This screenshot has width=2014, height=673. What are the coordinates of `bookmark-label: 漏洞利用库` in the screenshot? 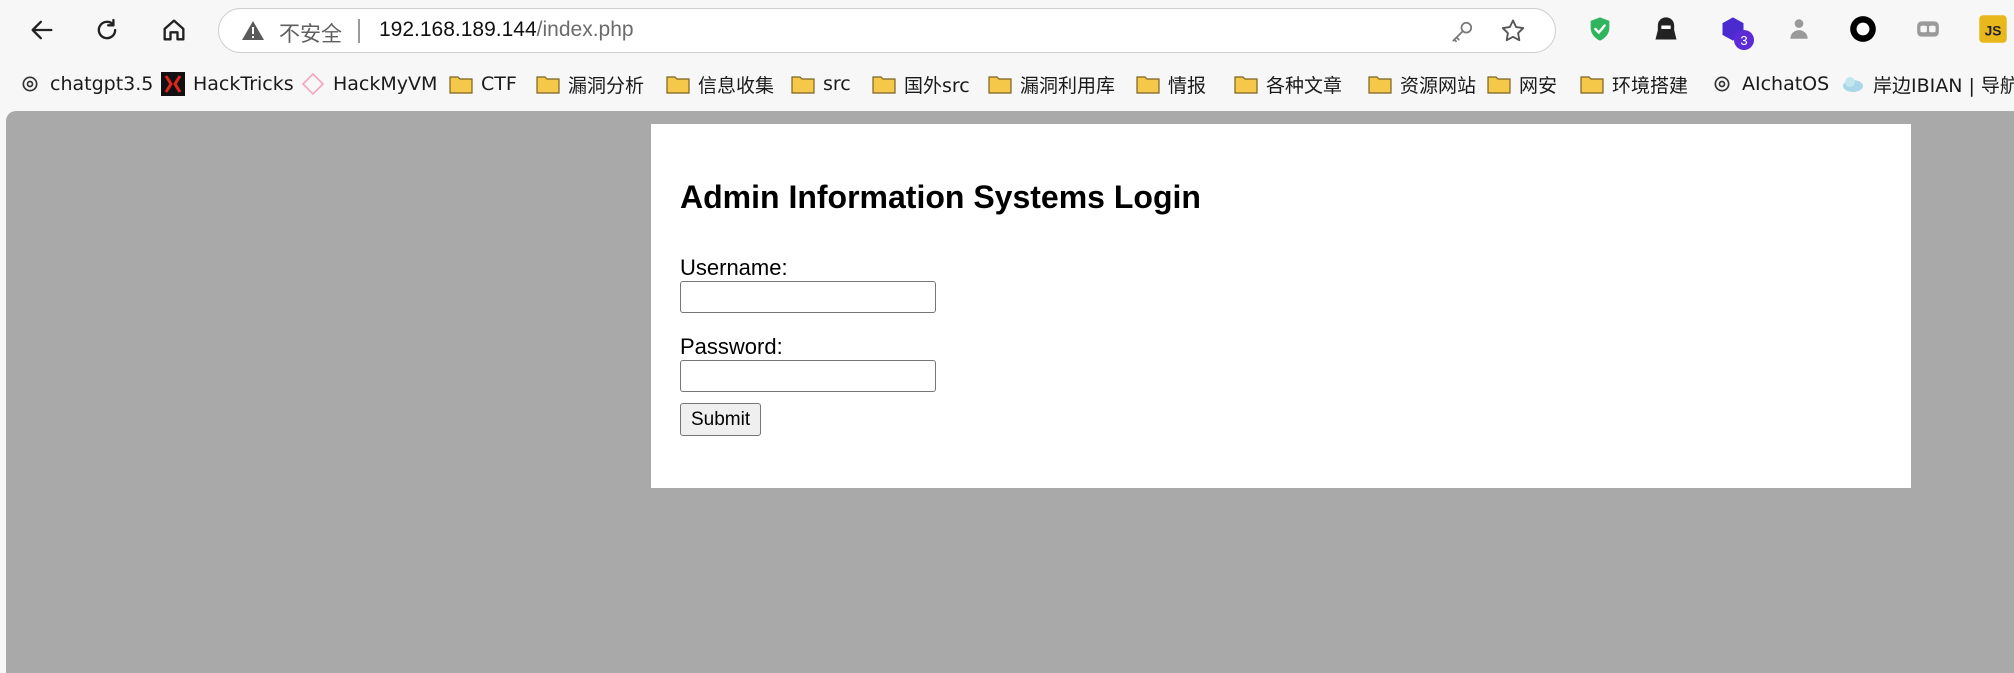 It's located at (1068, 85).